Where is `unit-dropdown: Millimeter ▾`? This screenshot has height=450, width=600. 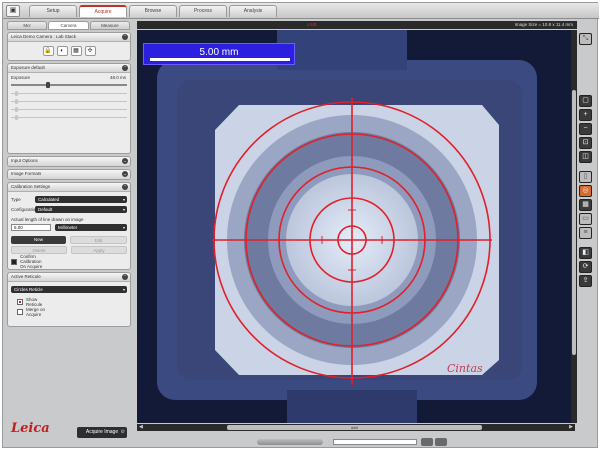 unit-dropdown: Millimeter ▾ is located at coordinates (91, 227).